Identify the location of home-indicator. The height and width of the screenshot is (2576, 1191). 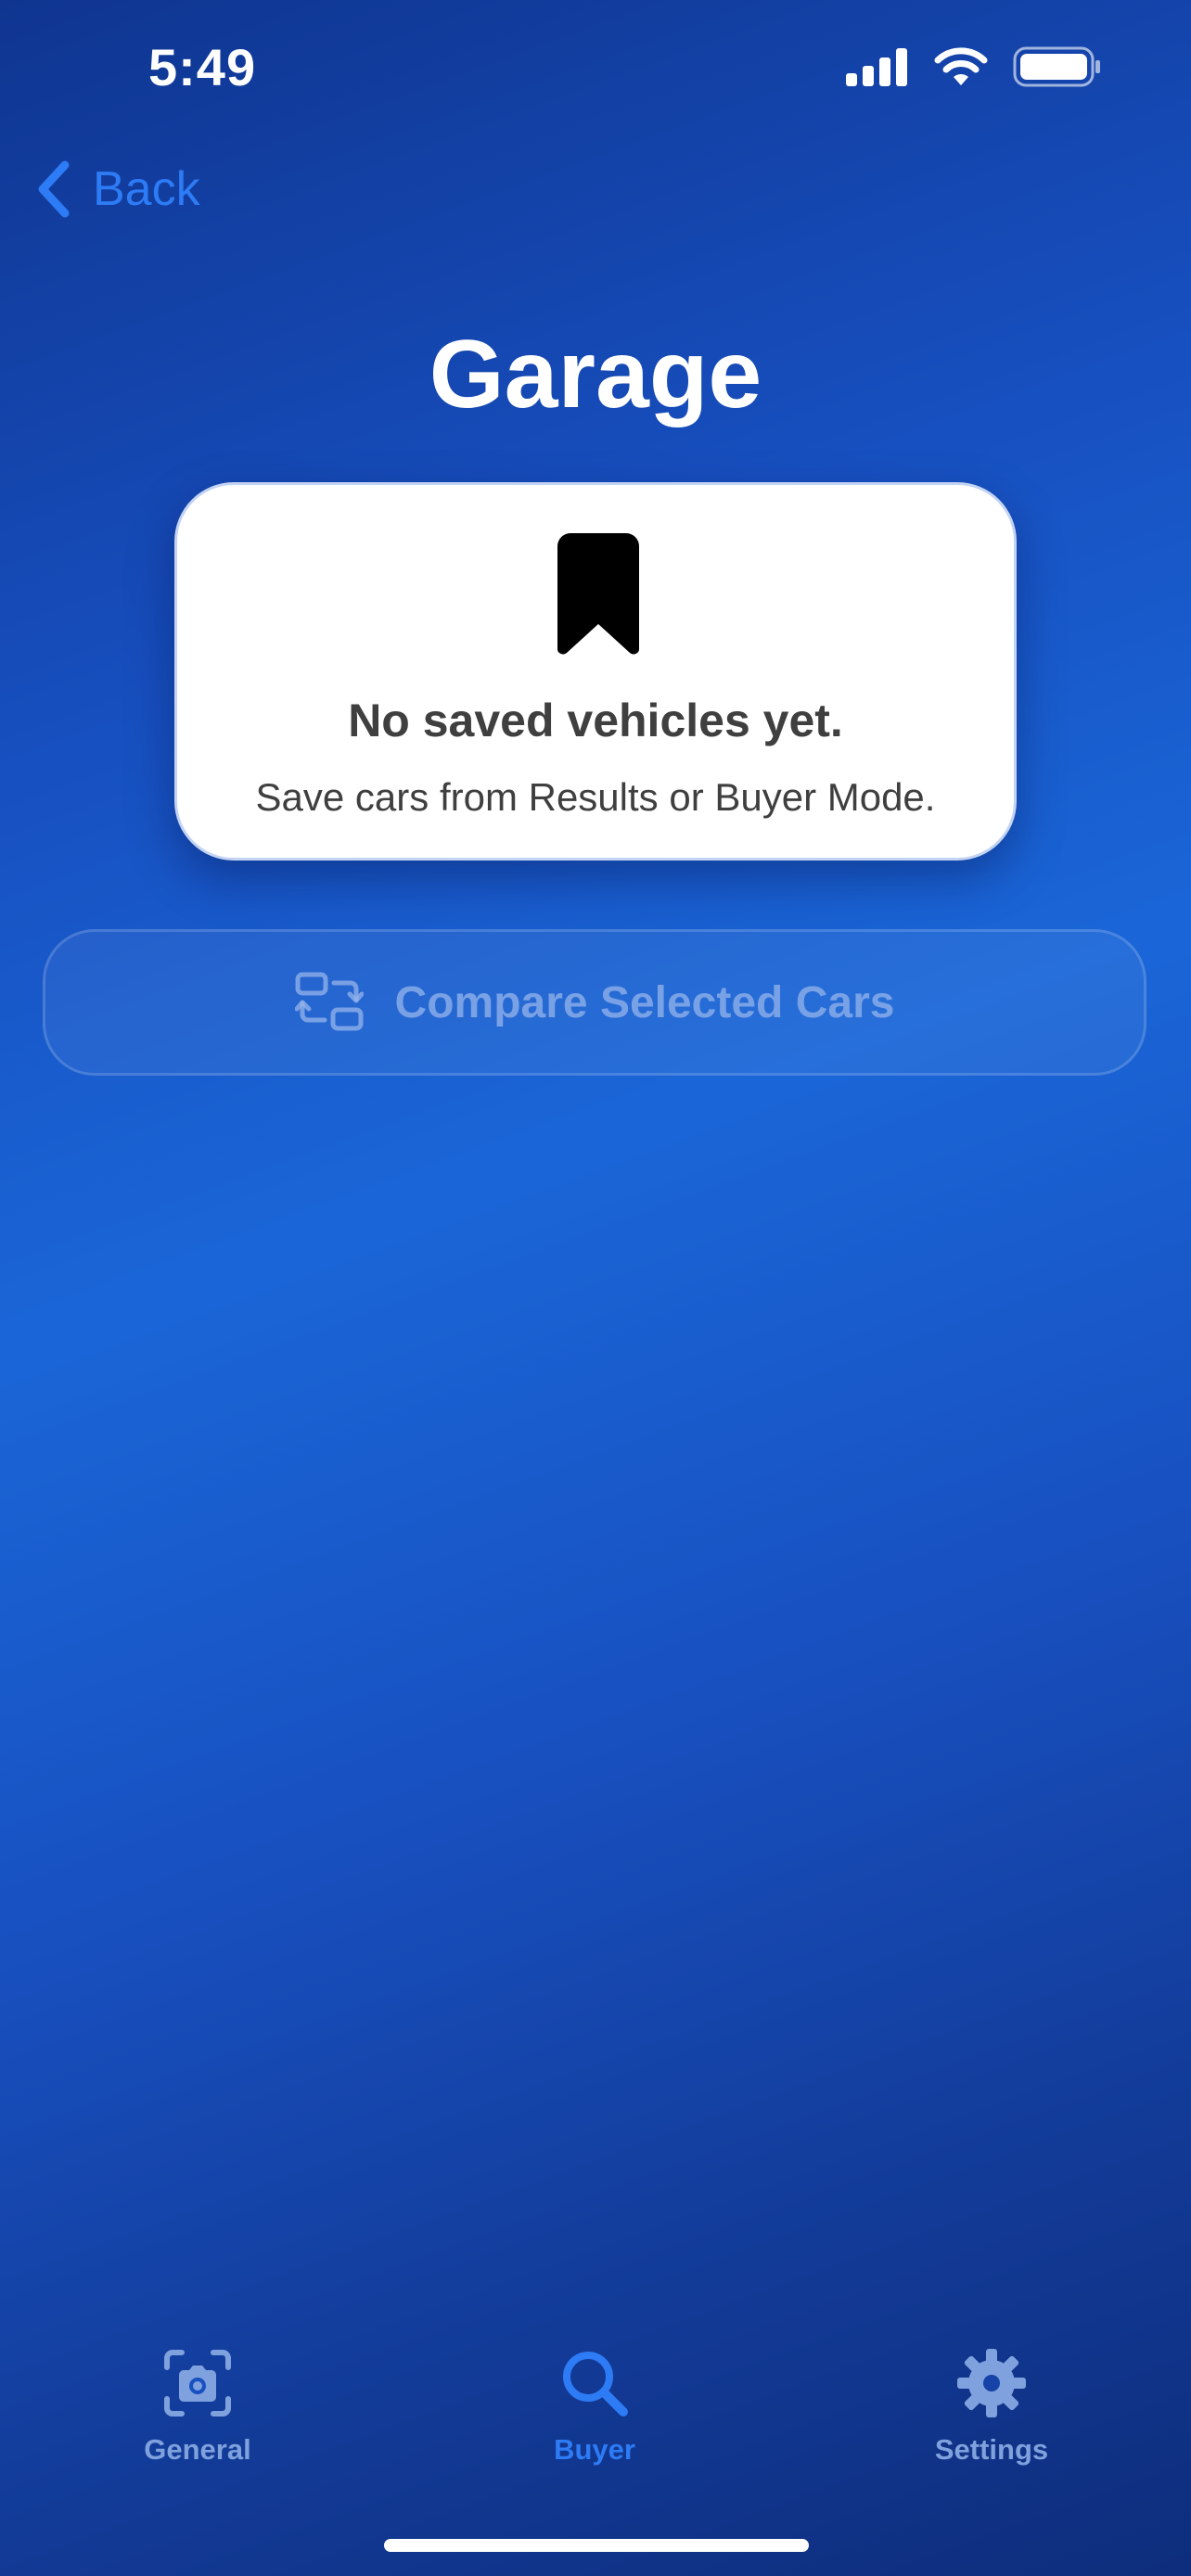
(597, 2545).